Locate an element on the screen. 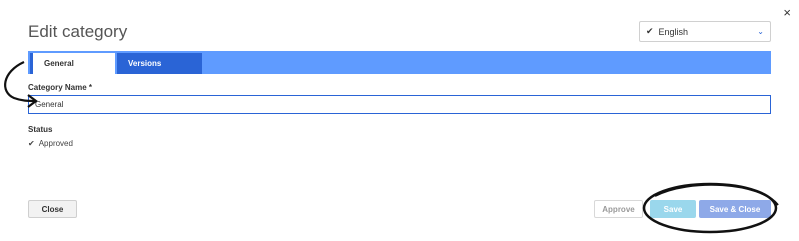  category-name-input is located at coordinates (399, 104).